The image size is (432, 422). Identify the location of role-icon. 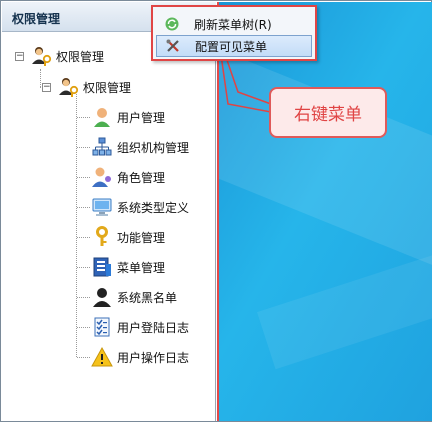
(101, 177).